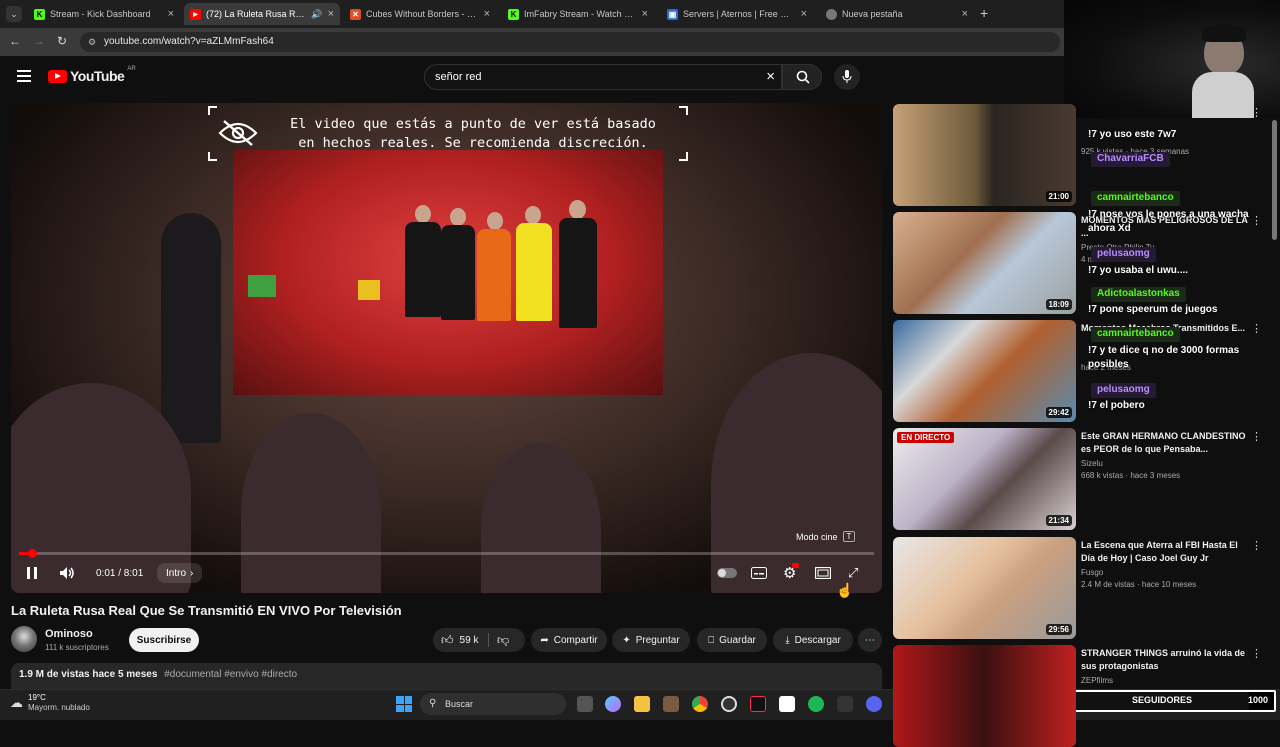 The image size is (1280, 747). Describe the element at coordinates (791, 572) in the screenshot. I see `settings-gear-icon: ⚙` at that location.